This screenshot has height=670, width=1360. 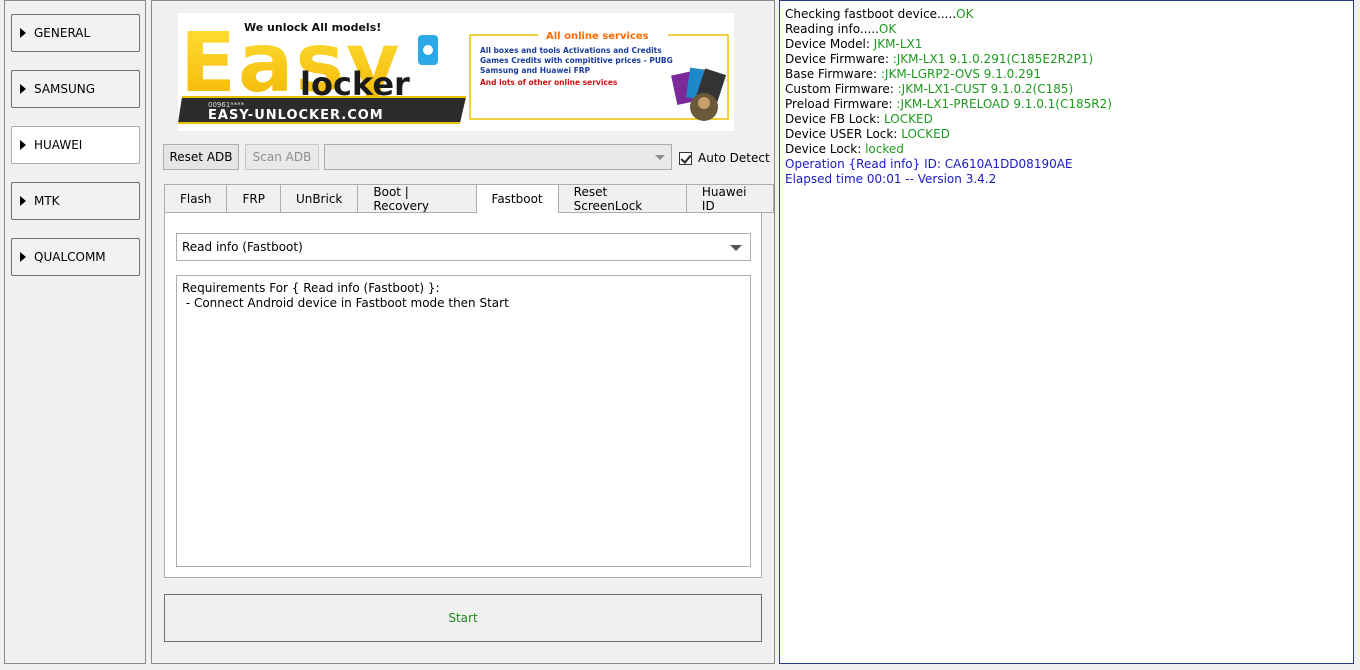 I want to click on auto-detect-checkbox, so click(x=685, y=158).